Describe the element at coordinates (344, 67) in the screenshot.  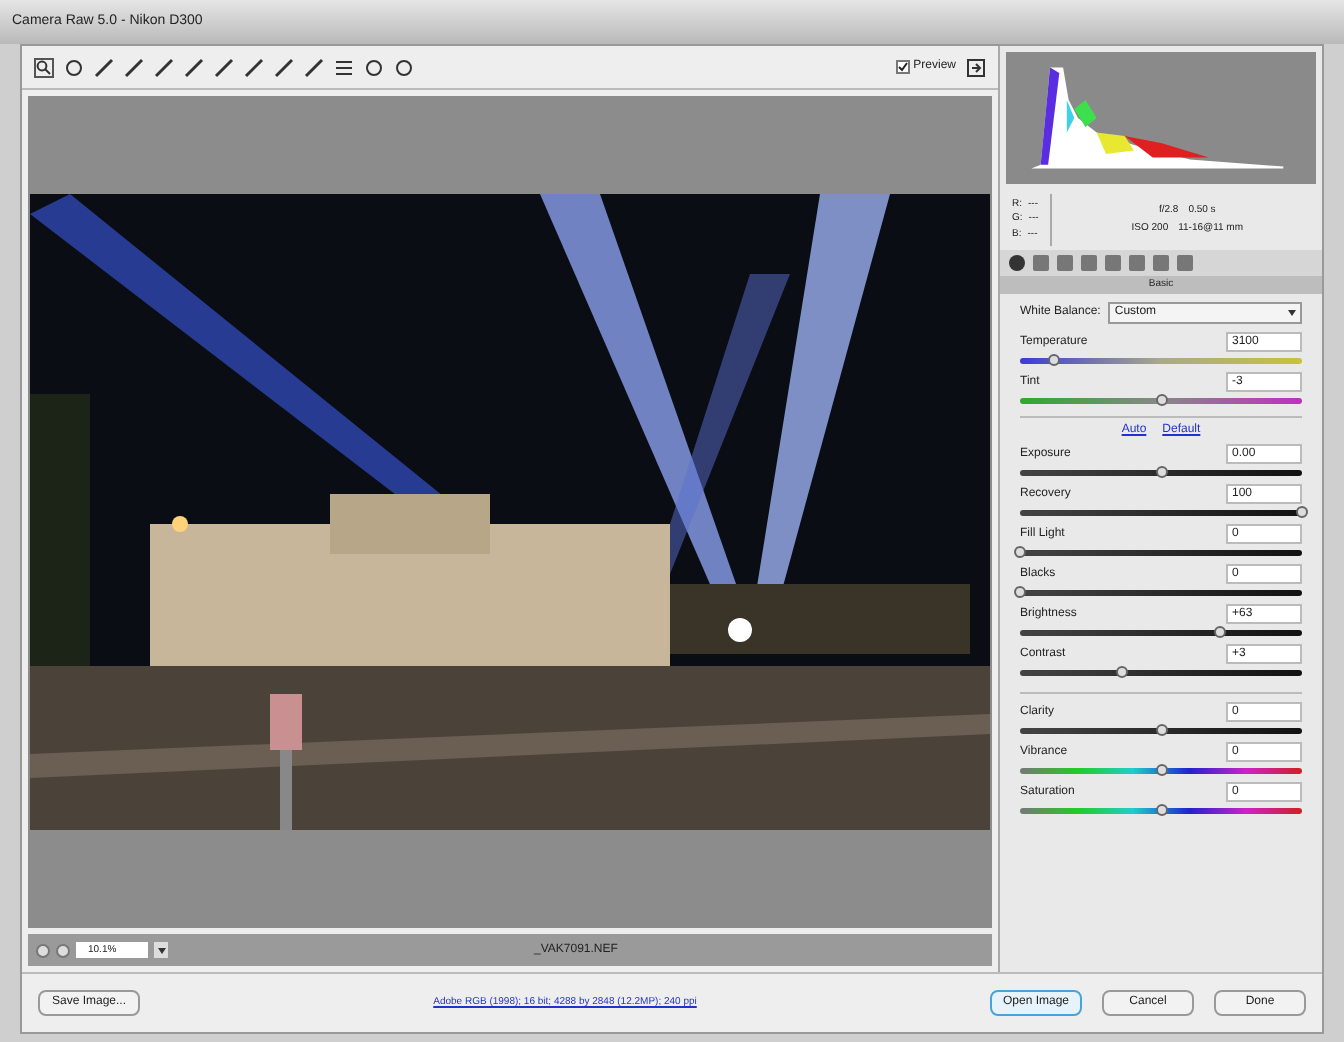
I see `list-icon` at that location.